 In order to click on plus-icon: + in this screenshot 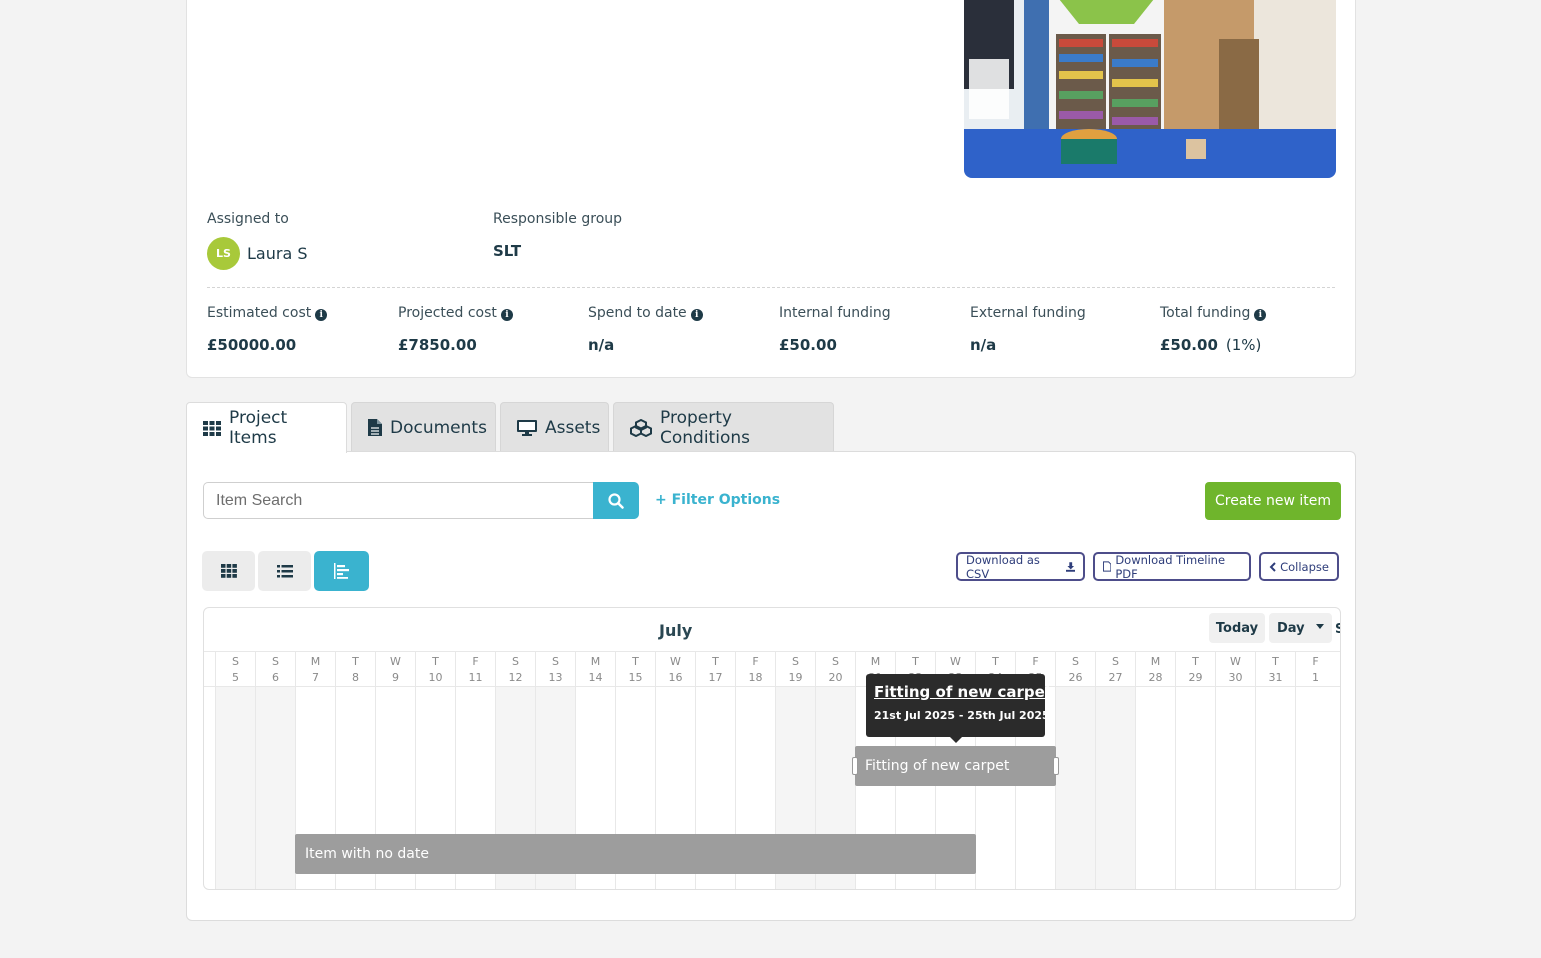, I will do `click(661, 500)`.